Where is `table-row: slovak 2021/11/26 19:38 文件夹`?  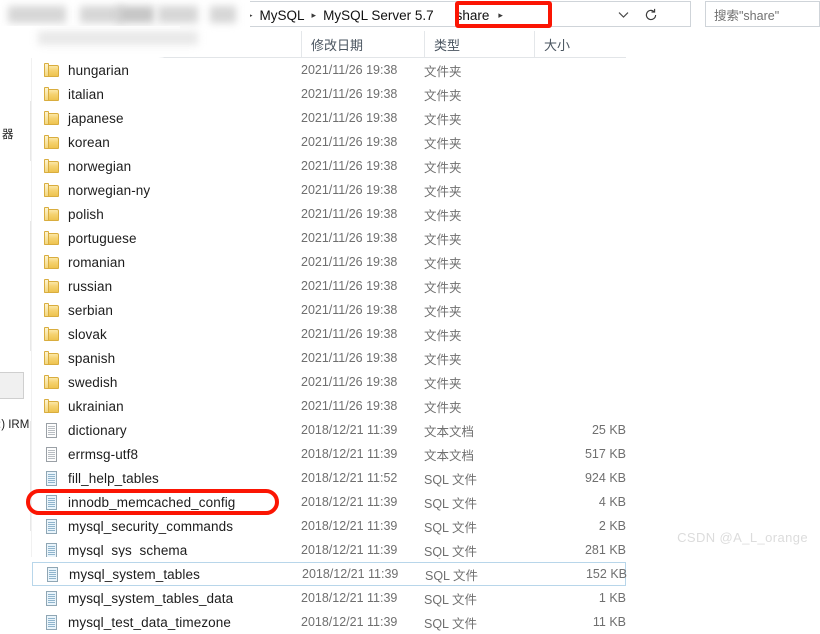 table-row: slovak 2021/11/26 19:38 文件夹 is located at coordinates (329, 334).